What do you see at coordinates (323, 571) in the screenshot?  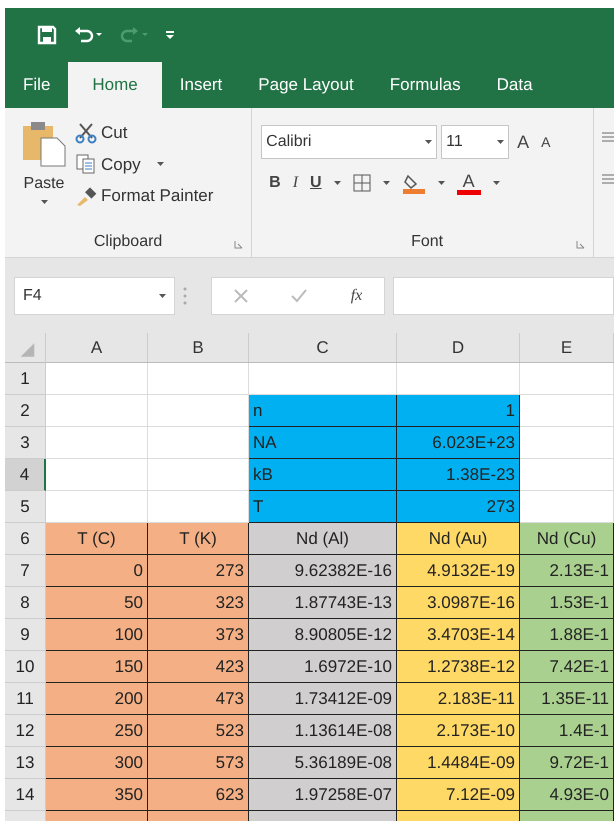 I see `table-cell: 9.62382E-16` at bounding box center [323, 571].